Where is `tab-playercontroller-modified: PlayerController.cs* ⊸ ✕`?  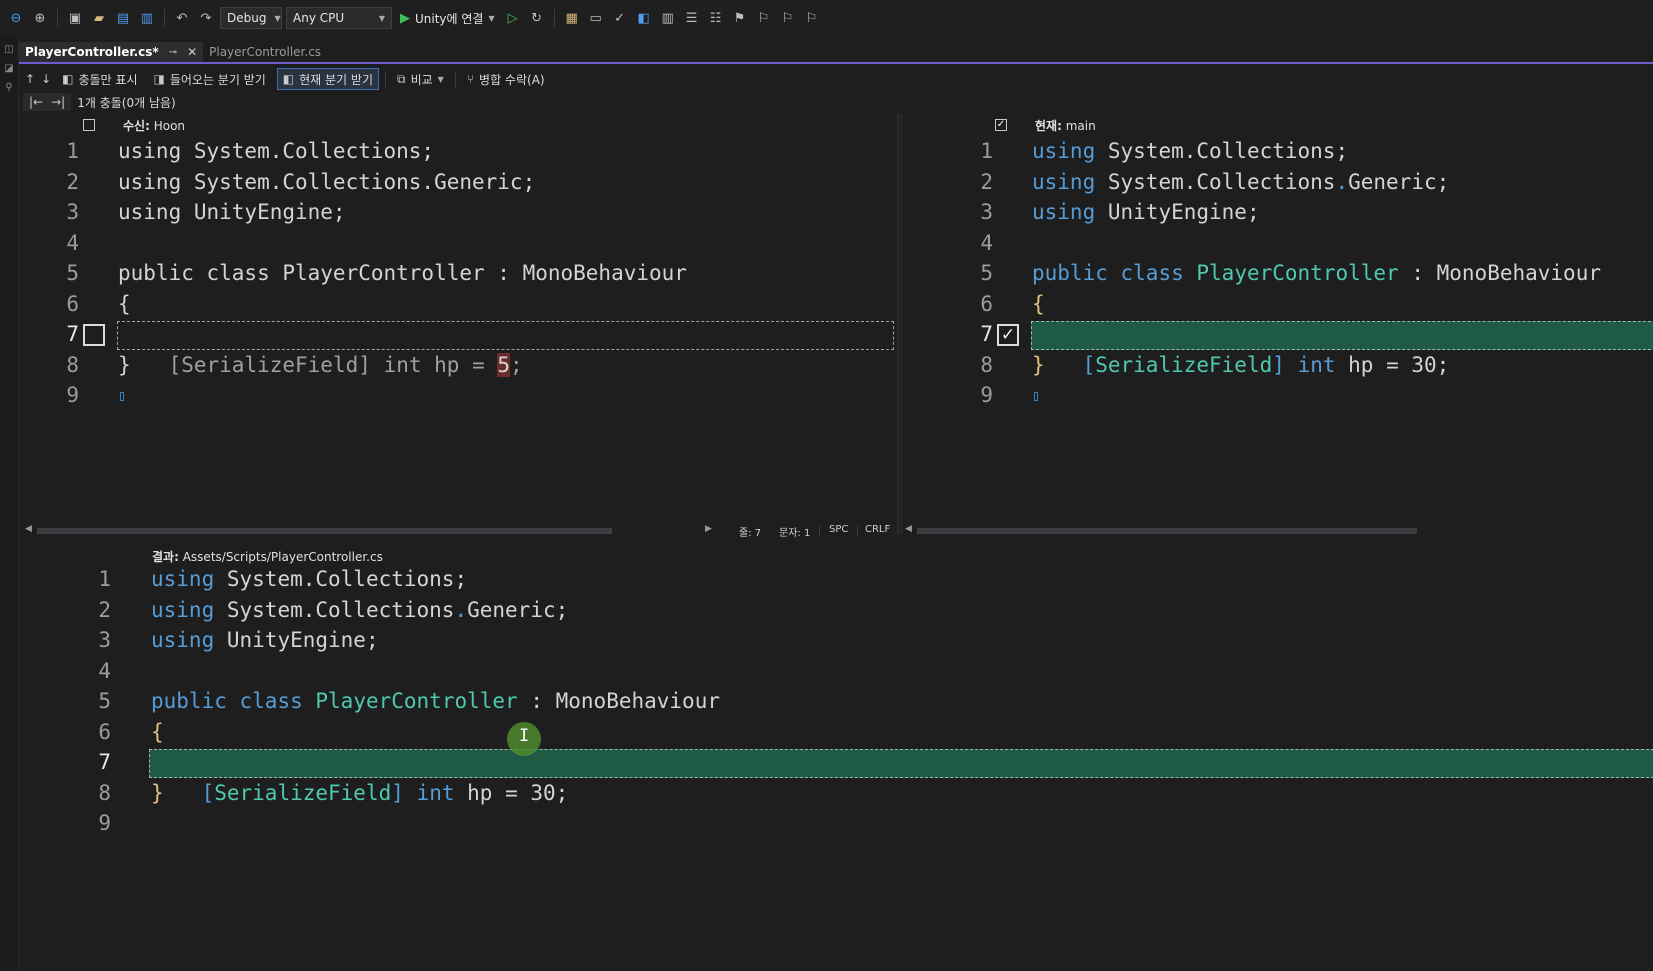 tab-playercontroller-modified: PlayerController.cs* ⊸ ✕ is located at coordinates (111, 52).